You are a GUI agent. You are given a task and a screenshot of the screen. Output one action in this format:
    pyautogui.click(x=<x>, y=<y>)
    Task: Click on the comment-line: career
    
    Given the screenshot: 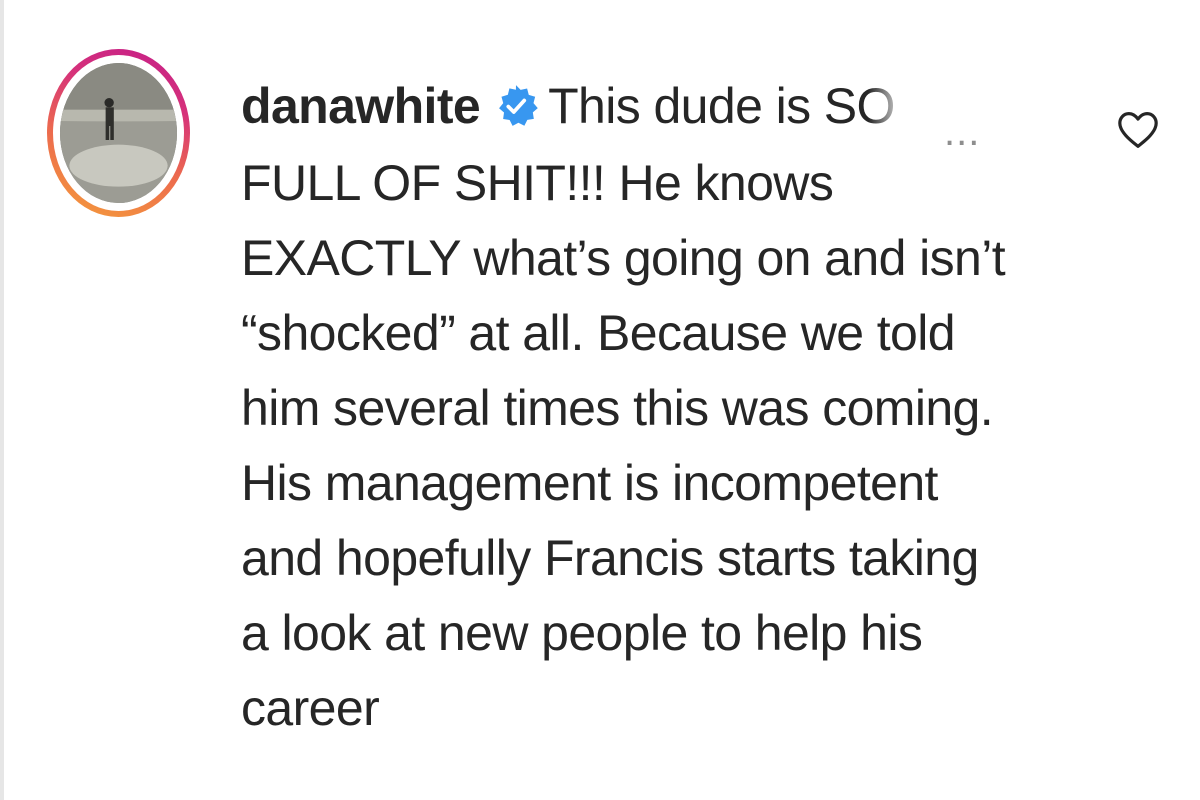 What is the action you would take?
    pyautogui.click(x=310, y=708)
    